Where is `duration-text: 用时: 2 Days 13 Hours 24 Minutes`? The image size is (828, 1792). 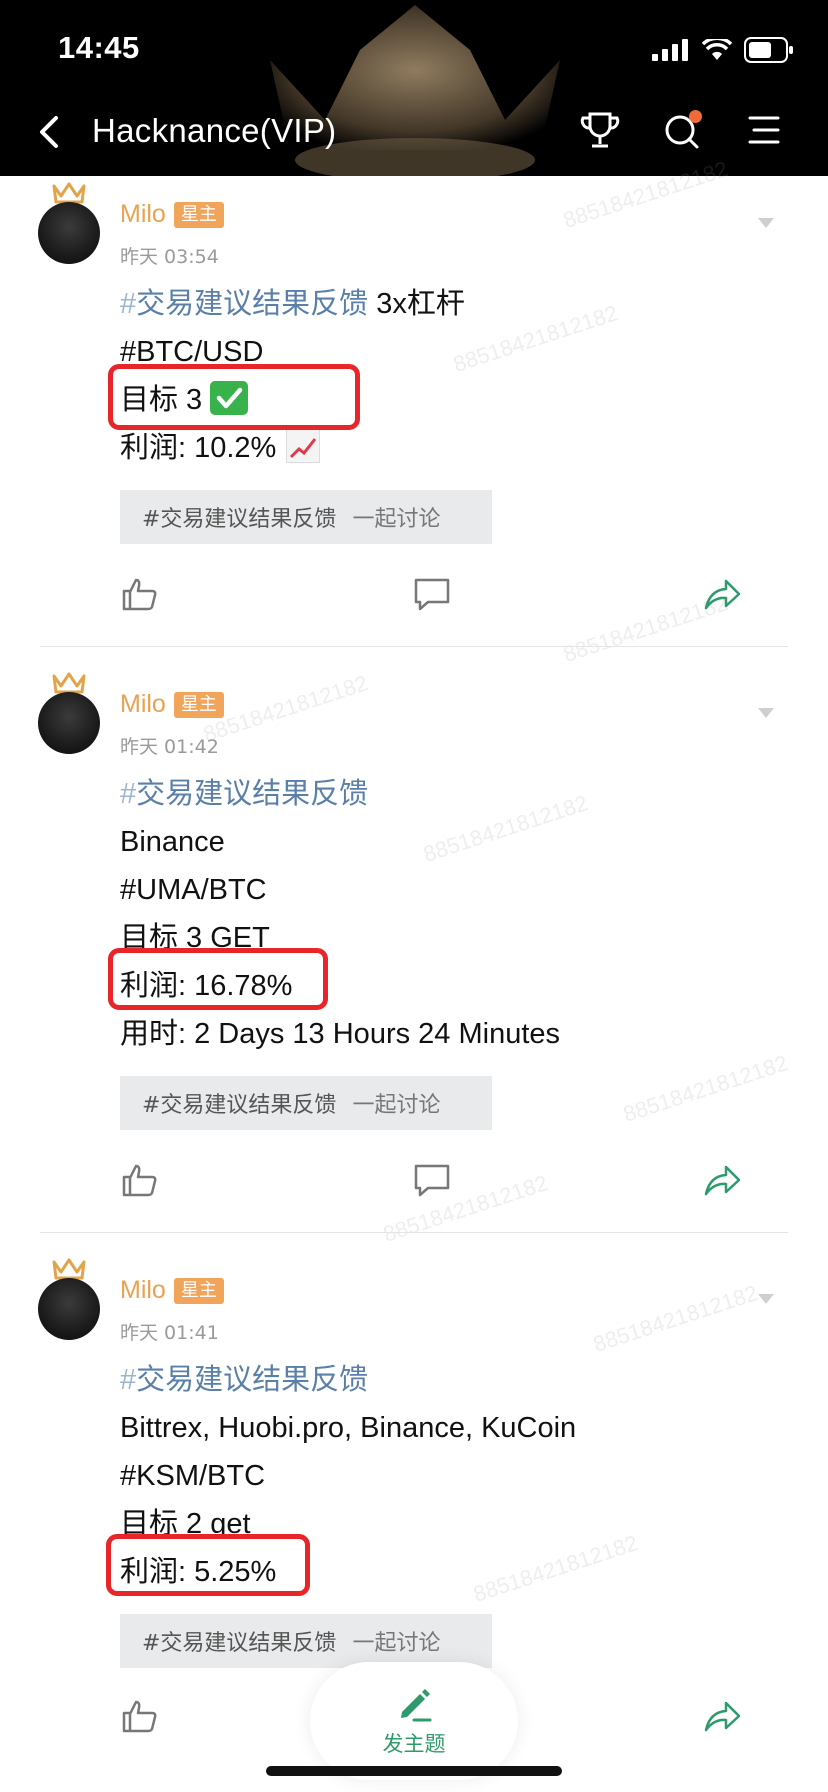
duration-text: 用时: 2 Days 13 Hours 24 Minutes is located at coordinates (340, 1034).